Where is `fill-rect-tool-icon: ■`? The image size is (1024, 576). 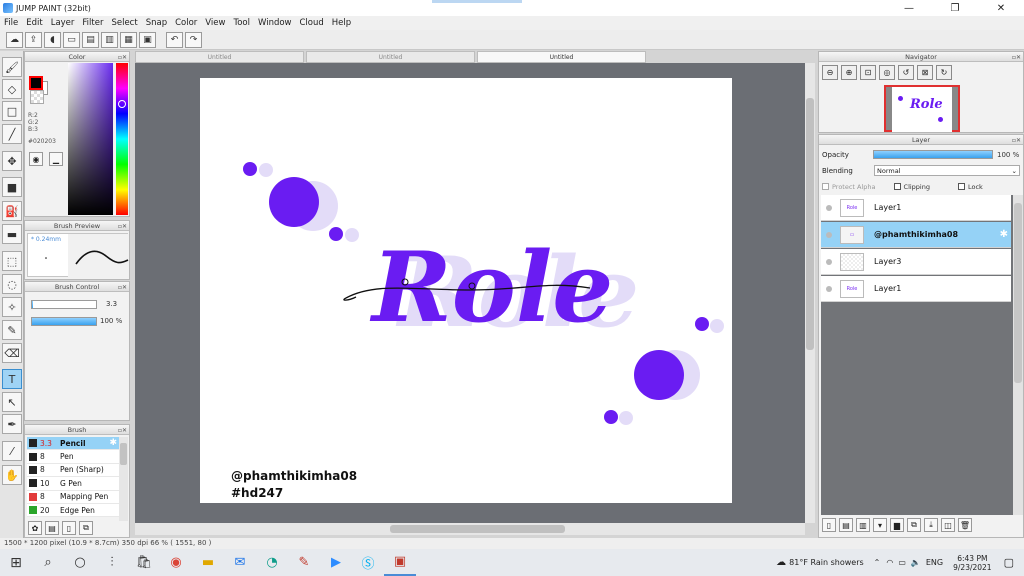 fill-rect-tool-icon: ■ is located at coordinates (12, 187).